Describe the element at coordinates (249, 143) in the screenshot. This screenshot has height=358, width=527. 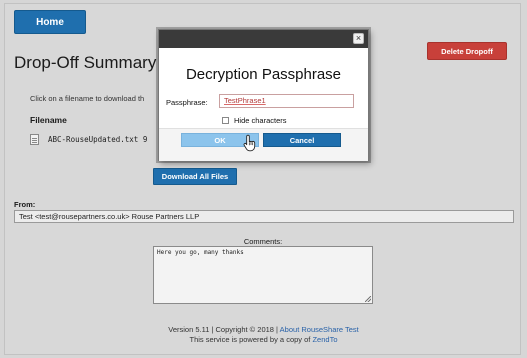
I see `hand-cursor-icon` at that location.